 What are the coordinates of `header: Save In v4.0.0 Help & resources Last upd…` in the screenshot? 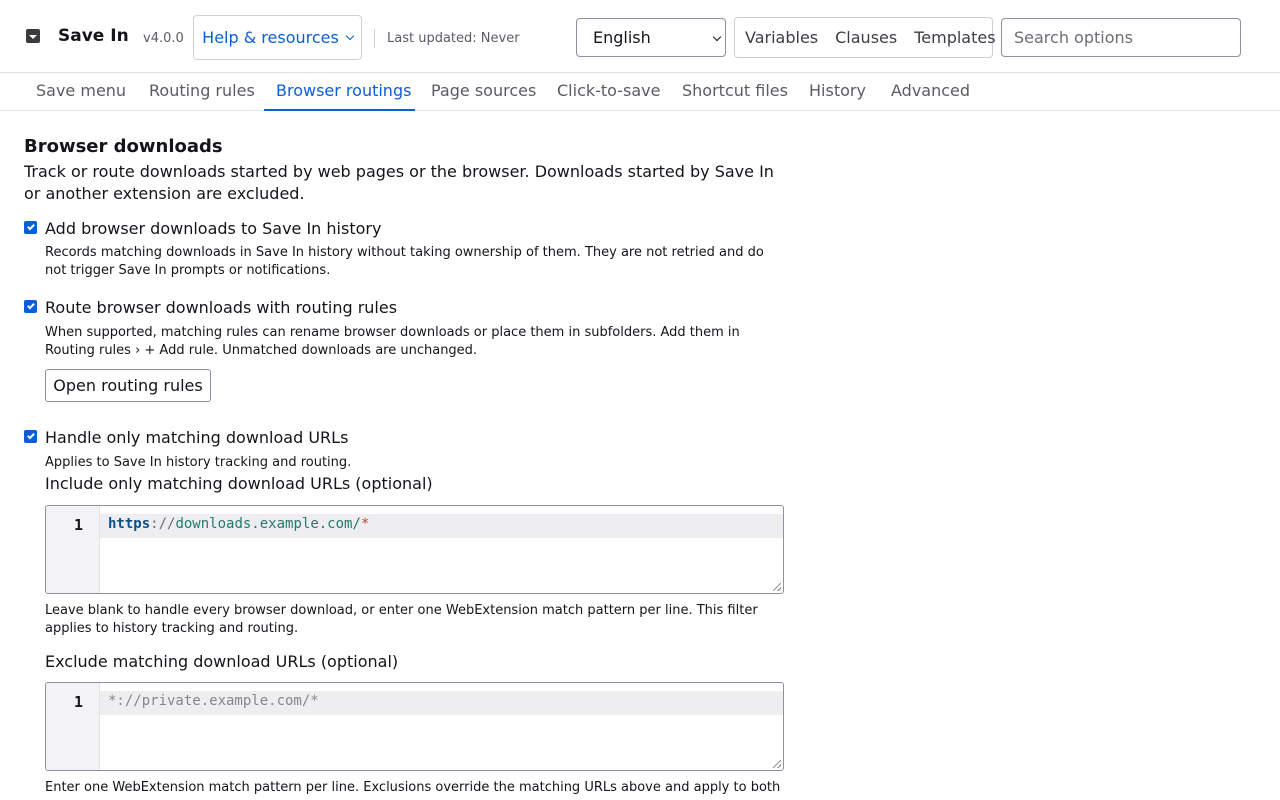 It's located at (640, 36).